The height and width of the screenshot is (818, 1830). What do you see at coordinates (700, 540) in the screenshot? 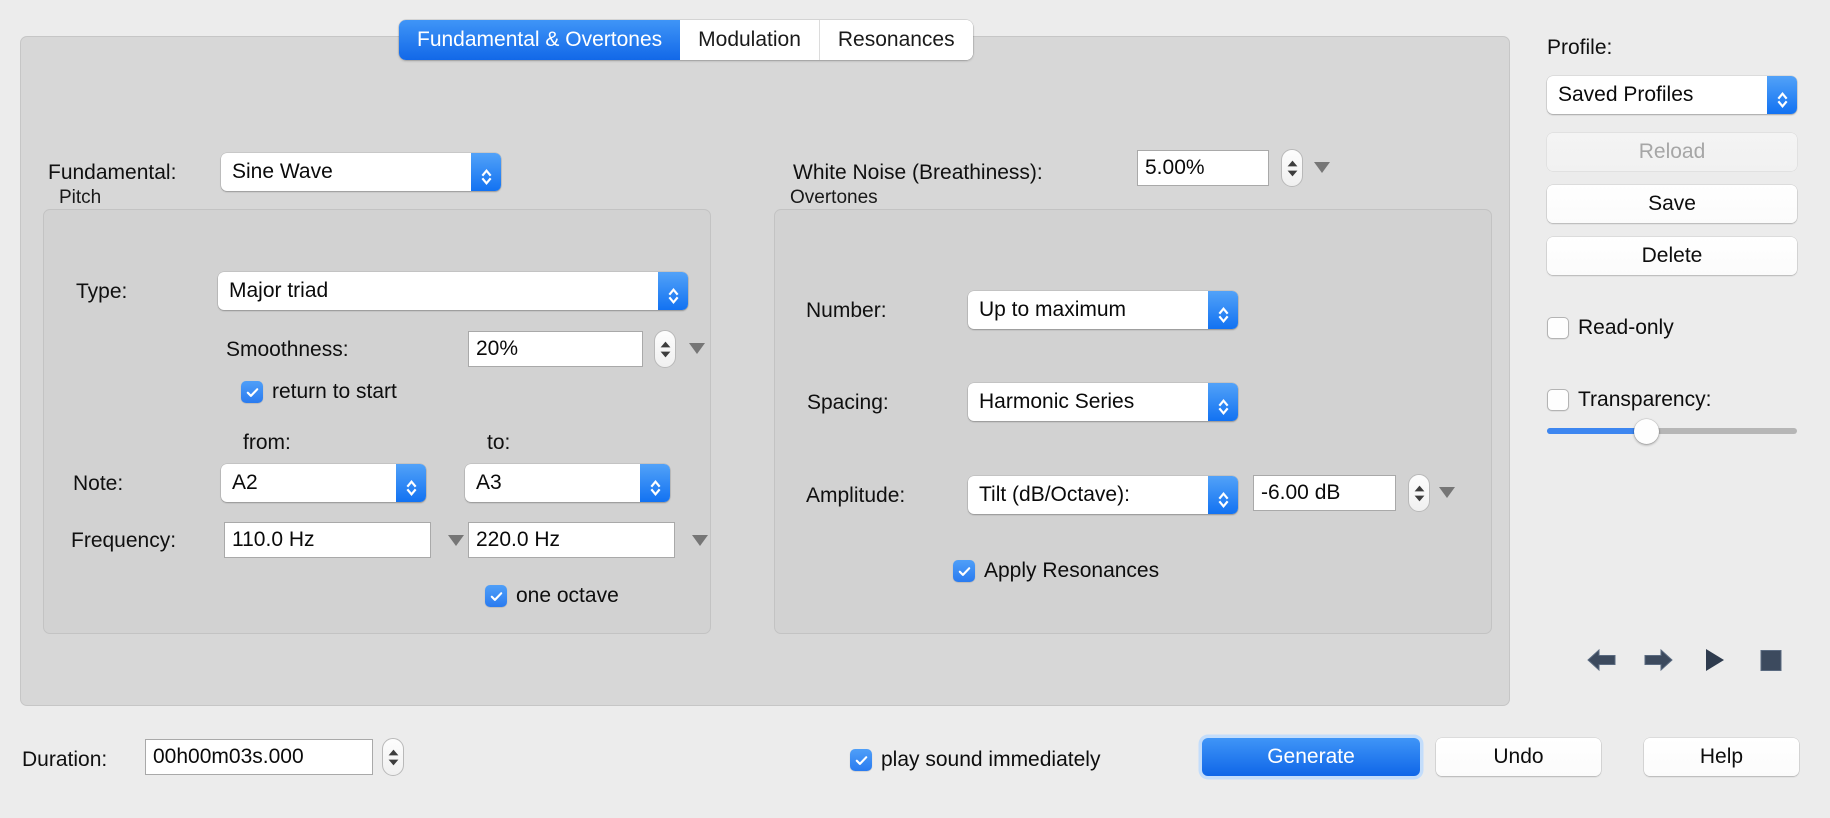
I see `frequency-to-menu-arrow-icon` at bounding box center [700, 540].